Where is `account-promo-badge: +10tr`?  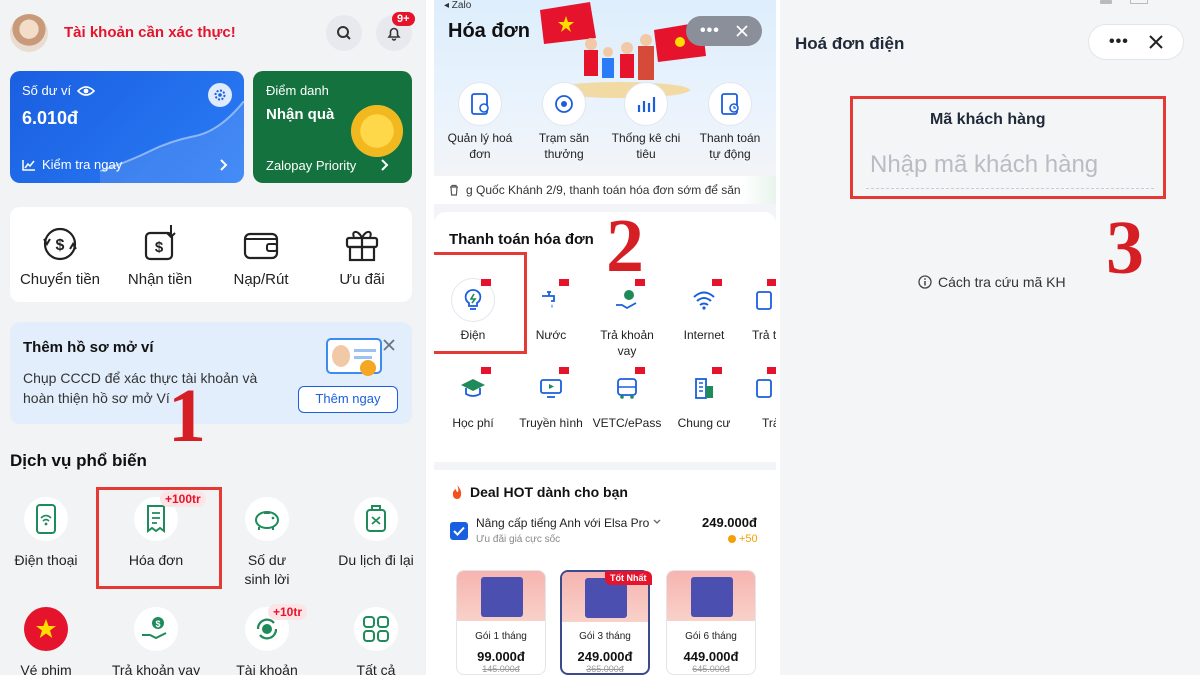
account-promo-badge: +10tr is located at coordinates (288, 612).